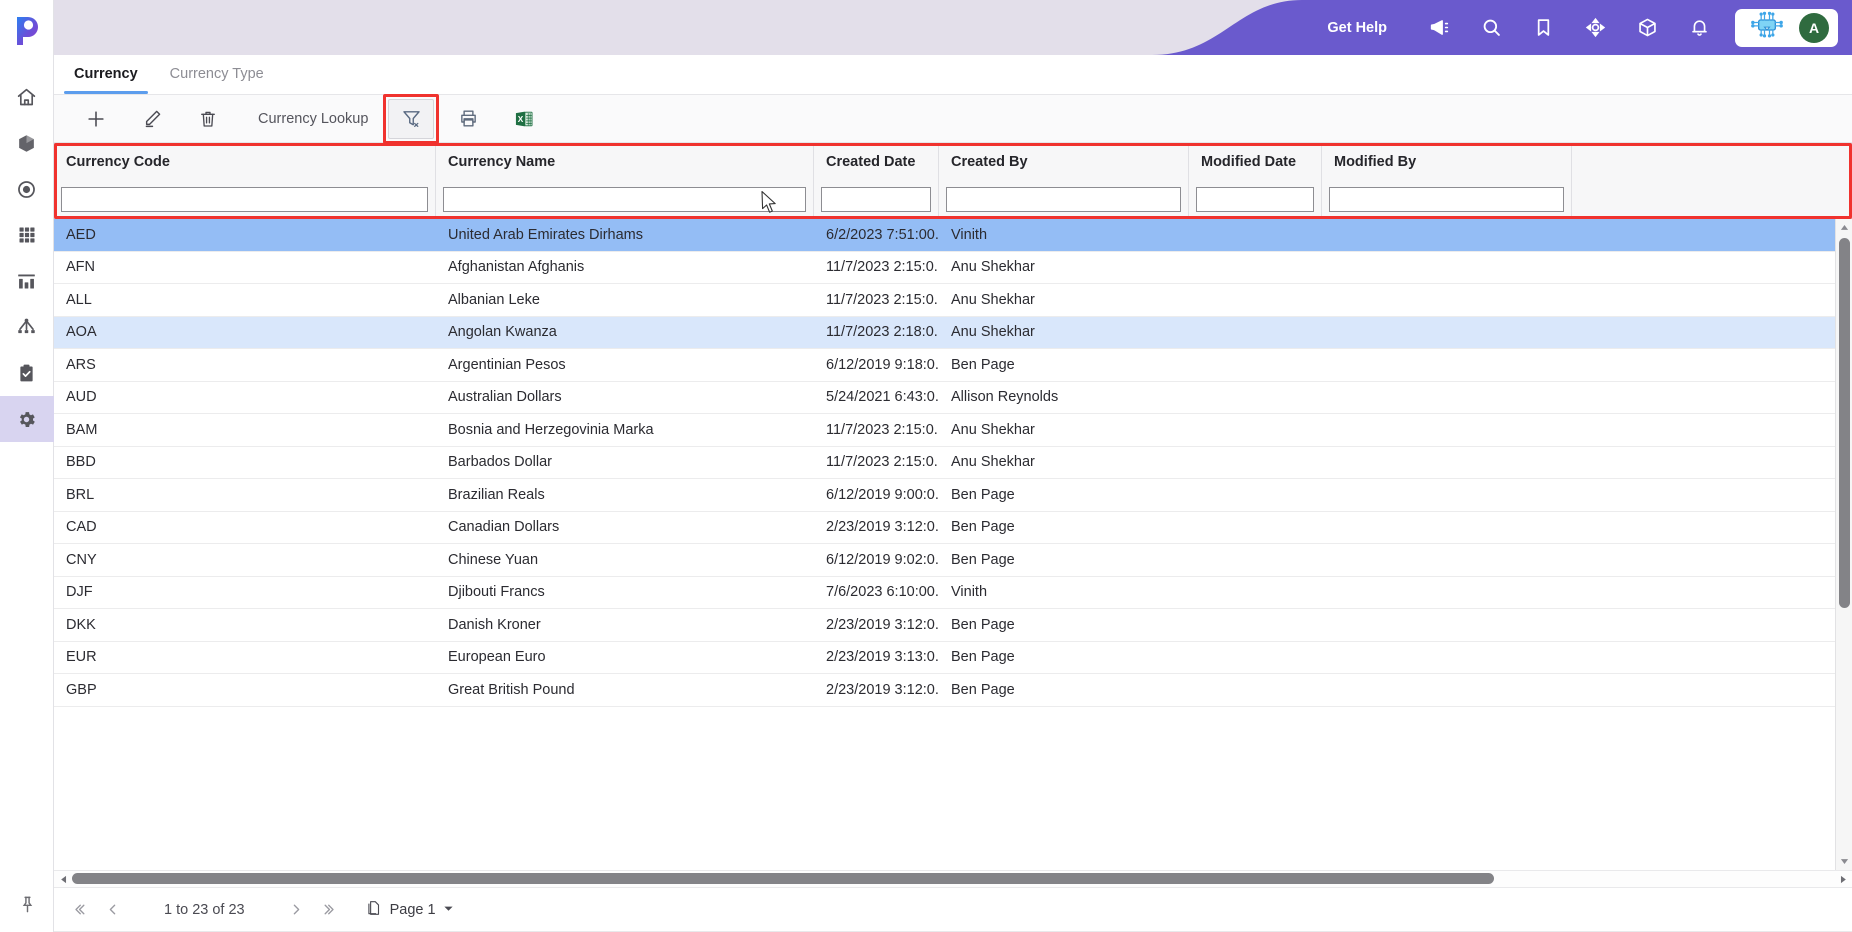 Image resolution: width=1852 pixels, height=932 pixels. I want to click on filter-input-created-by, so click(1063, 199).